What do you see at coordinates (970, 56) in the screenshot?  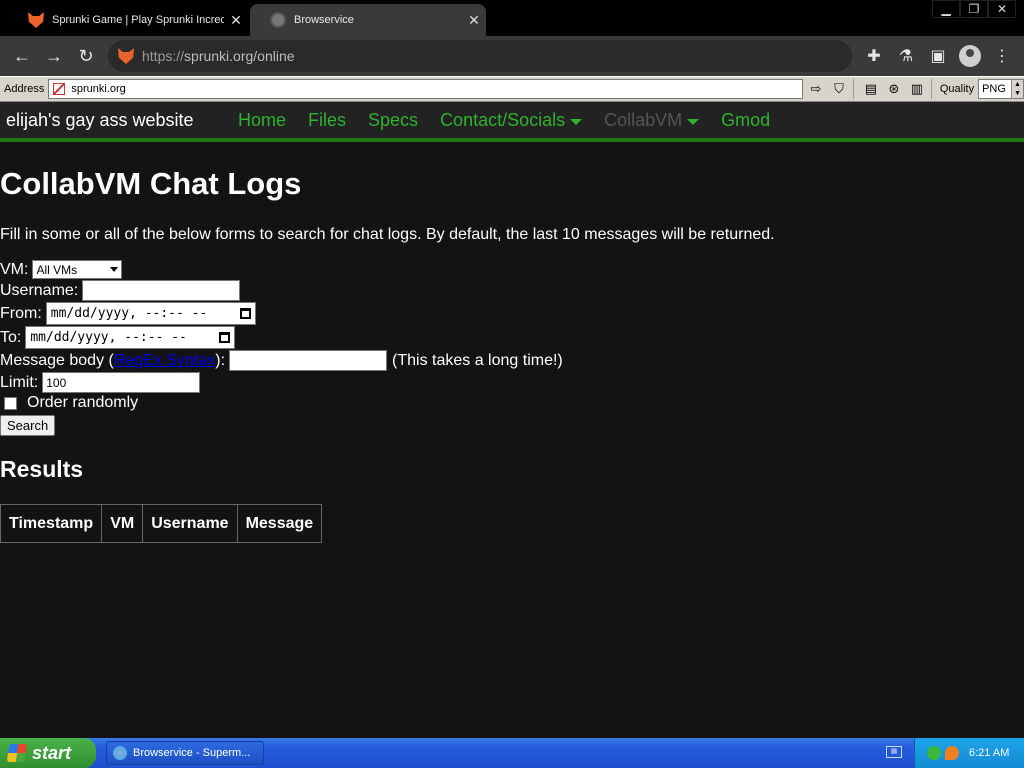 I see `profile-avatar-icon` at bounding box center [970, 56].